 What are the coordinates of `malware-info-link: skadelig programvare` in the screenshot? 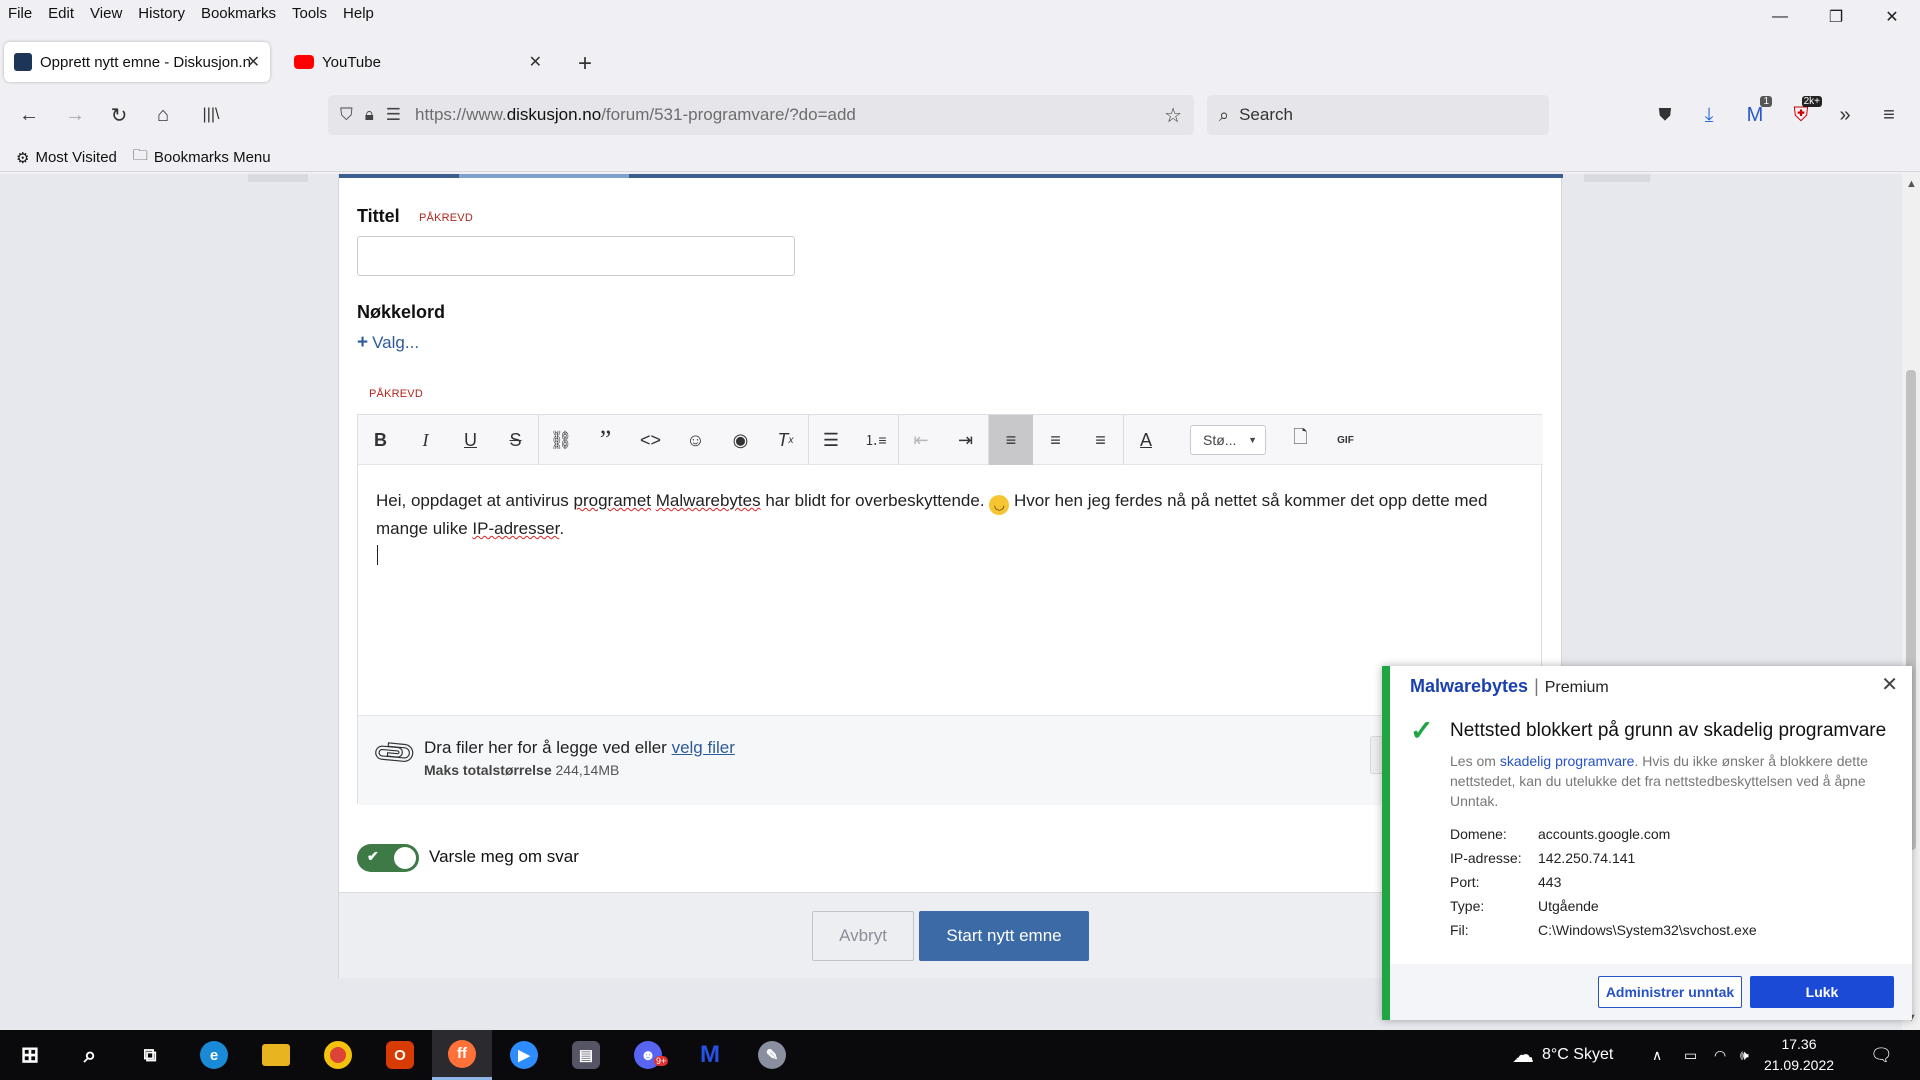 It's located at (1567, 761).